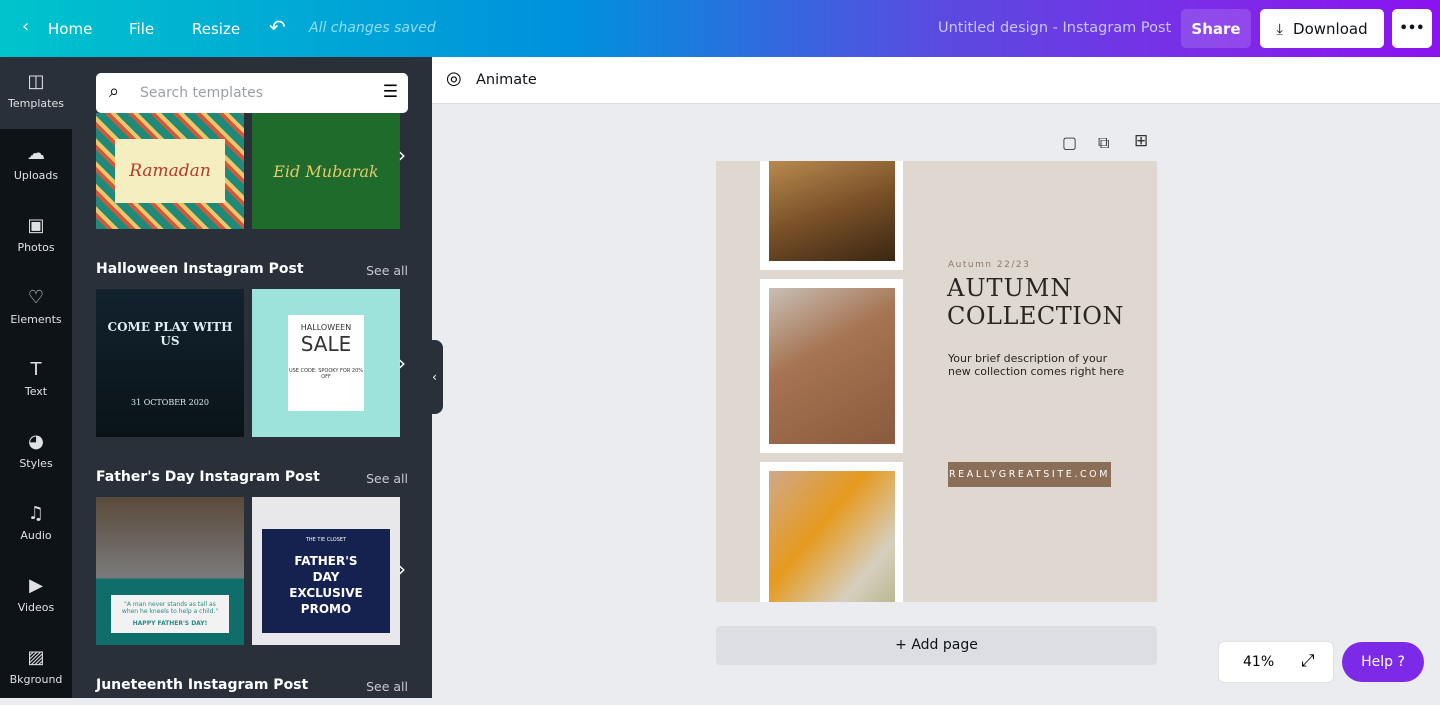 The height and width of the screenshot is (705, 1440). What do you see at coordinates (326, 540) in the screenshot?
I see `template-text: THE TIE CLOSET` at bounding box center [326, 540].